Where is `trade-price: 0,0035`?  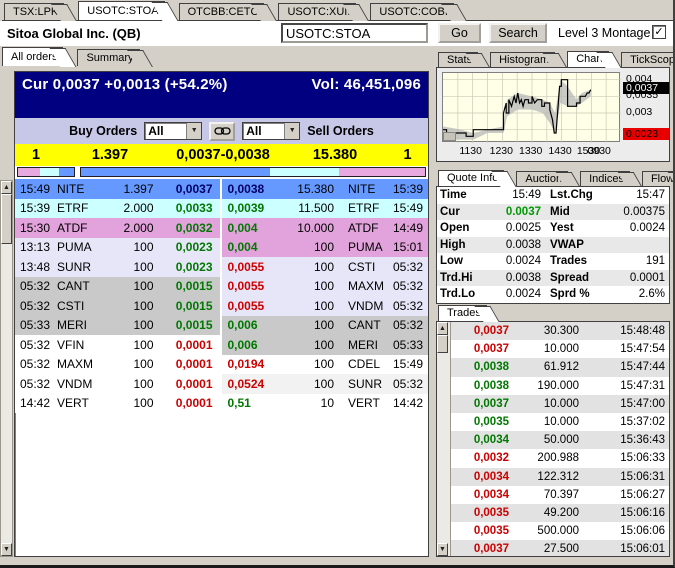
trade-price: 0,0035 is located at coordinates (491, 422).